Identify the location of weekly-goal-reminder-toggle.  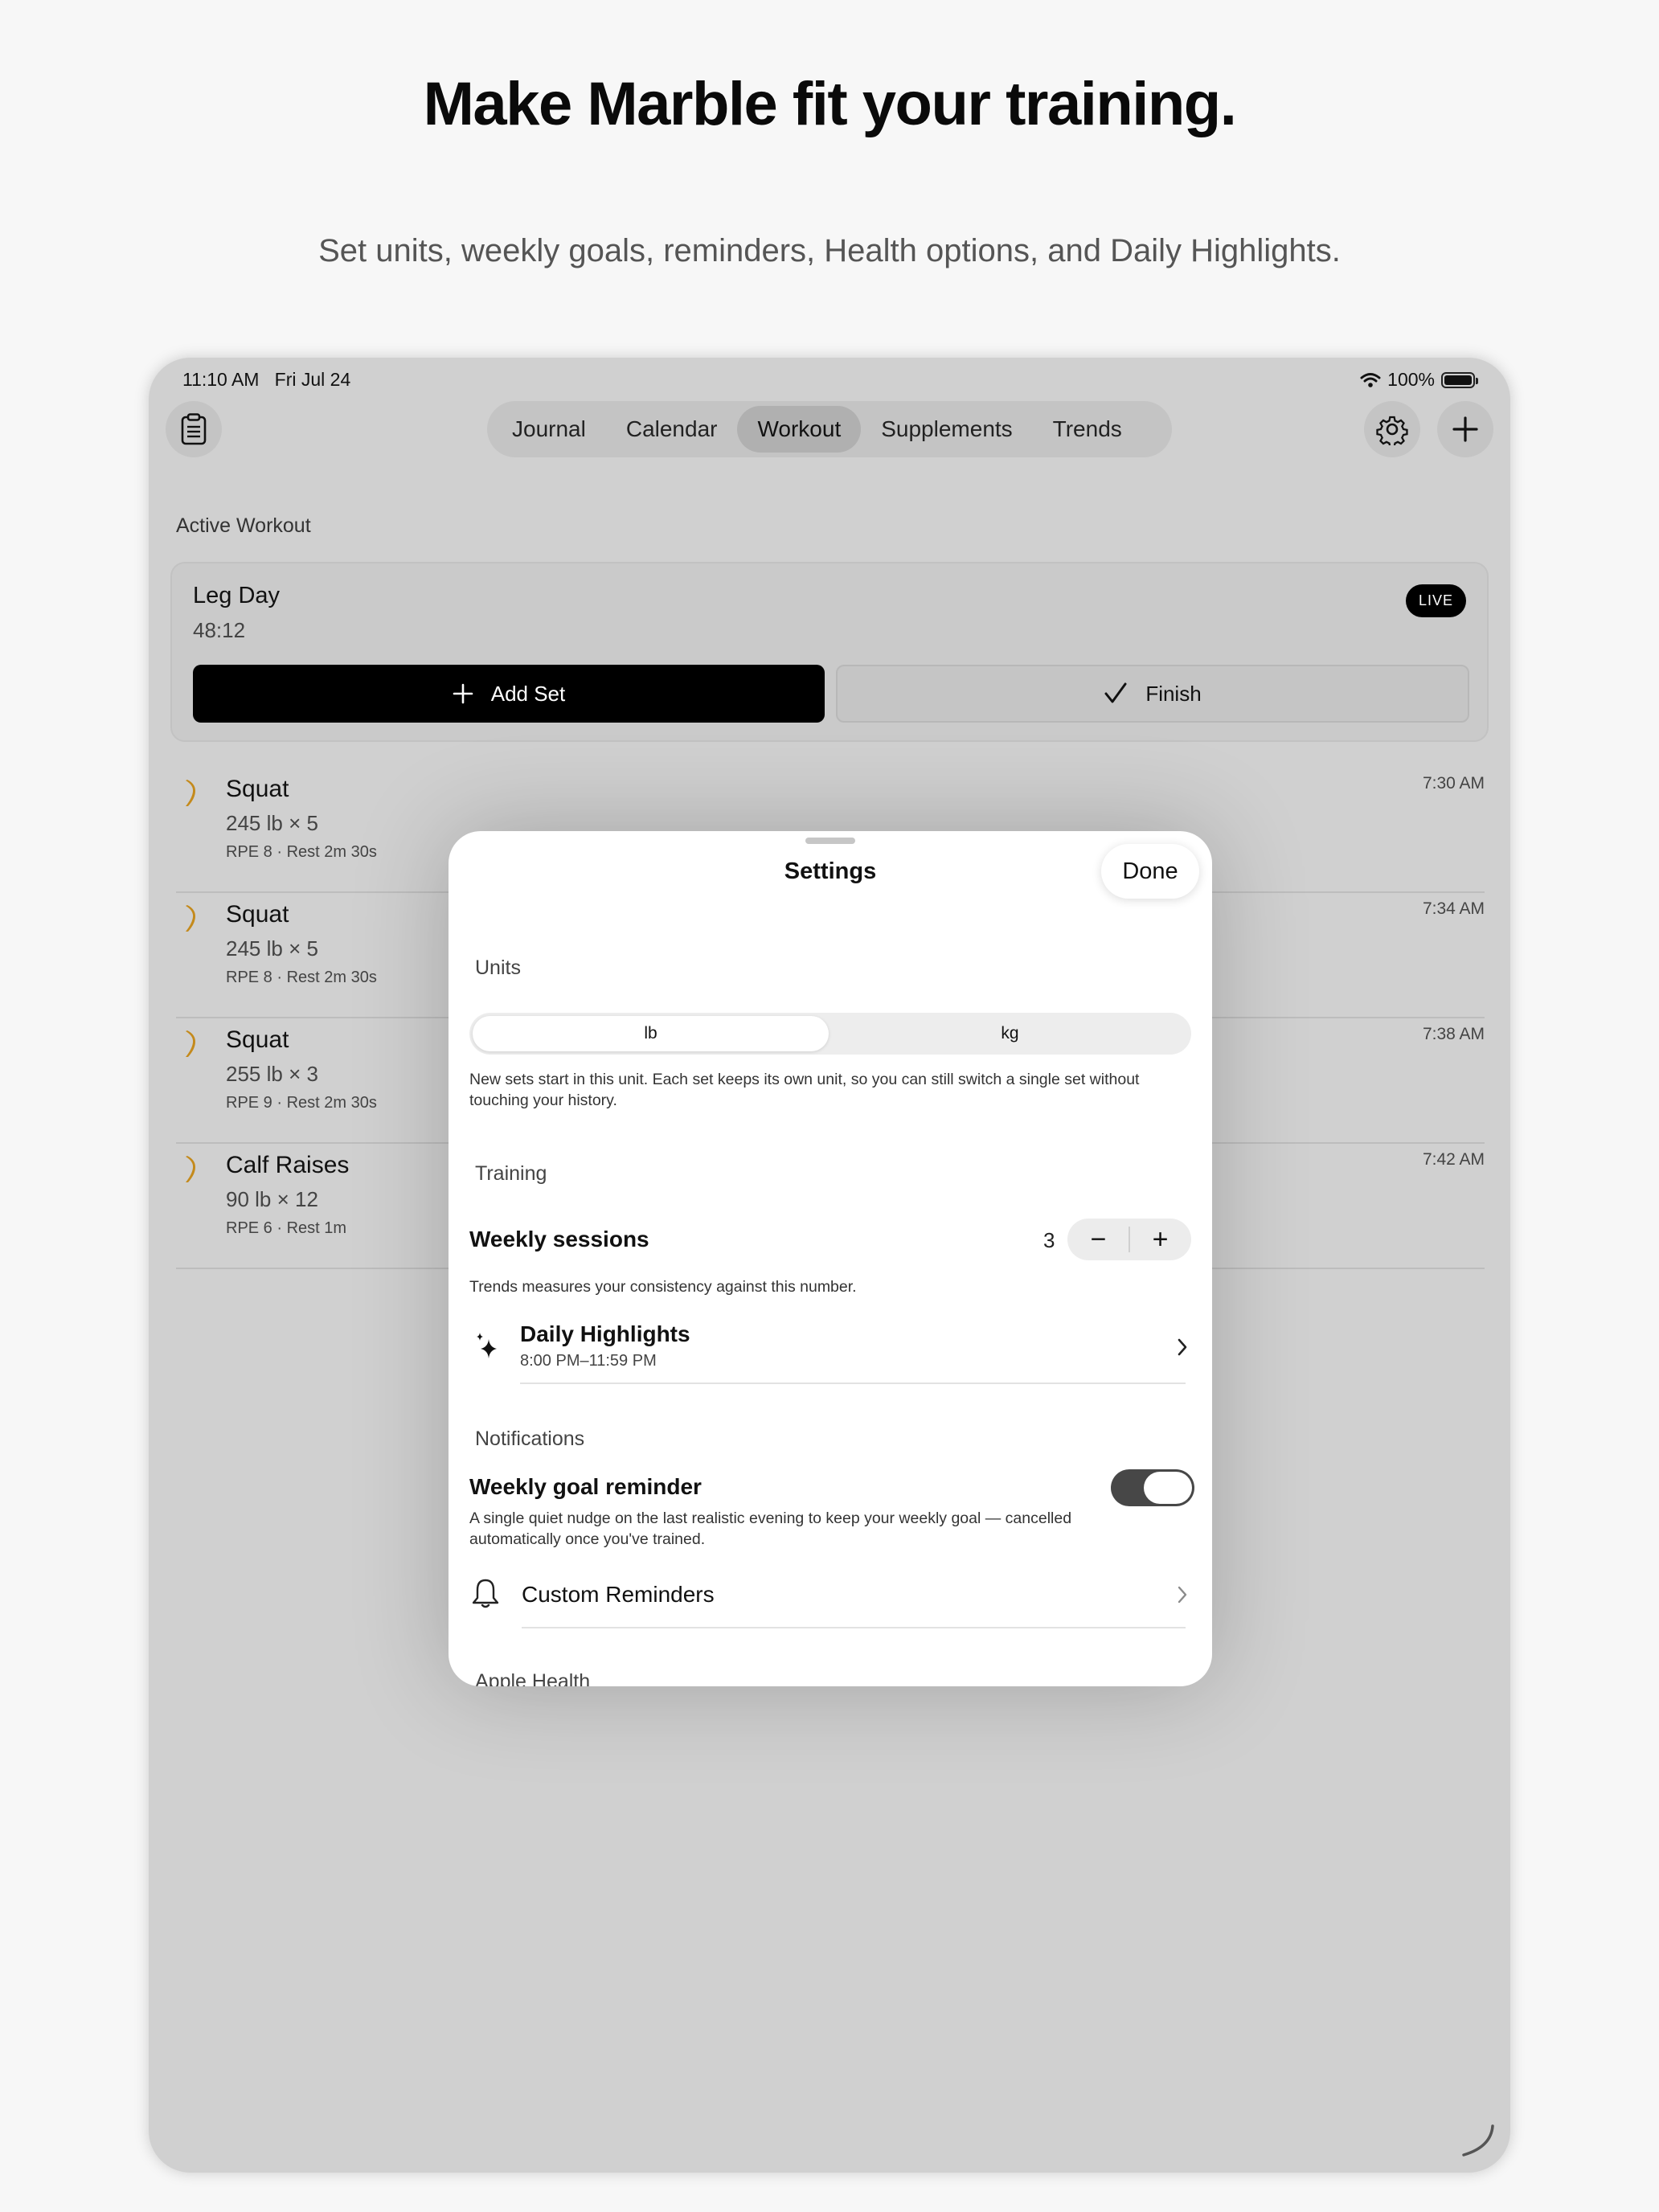
(1152, 1487).